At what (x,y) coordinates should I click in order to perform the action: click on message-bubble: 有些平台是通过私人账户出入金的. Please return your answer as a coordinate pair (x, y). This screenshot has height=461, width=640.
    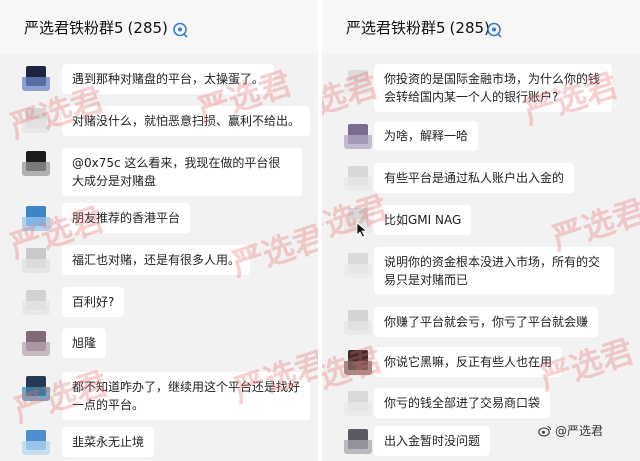
    Looking at the image, I should click on (474, 178).